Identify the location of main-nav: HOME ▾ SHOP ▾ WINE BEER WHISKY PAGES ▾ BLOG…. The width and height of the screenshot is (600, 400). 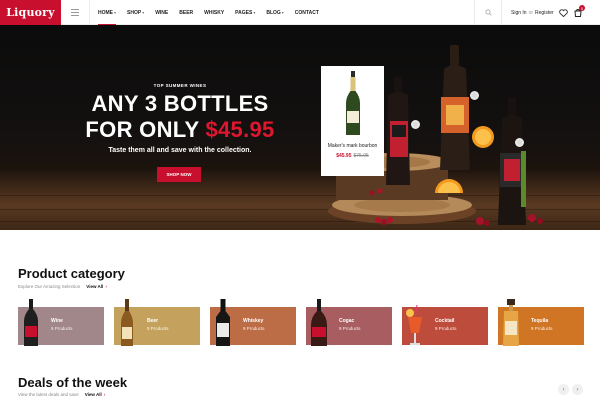
(214, 12).